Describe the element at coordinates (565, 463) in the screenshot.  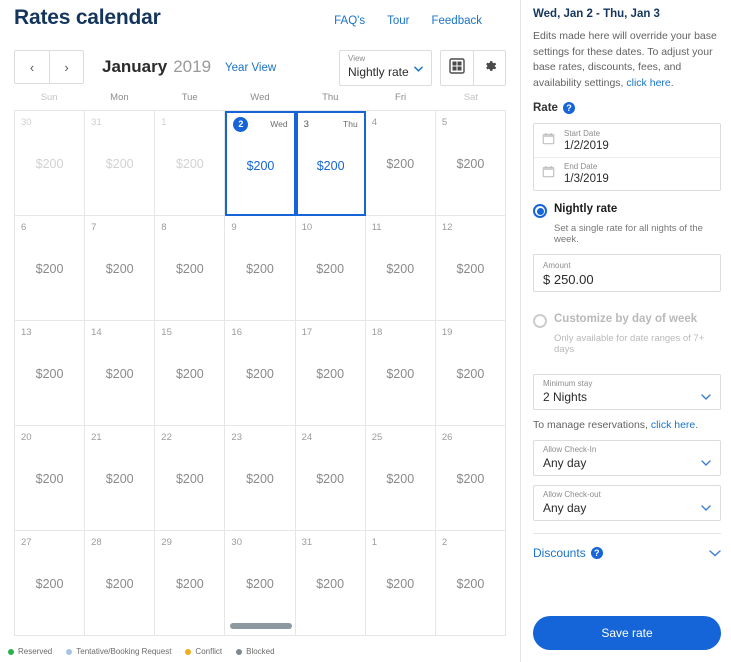
I see `allow-checkin-value: Any day` at that location.